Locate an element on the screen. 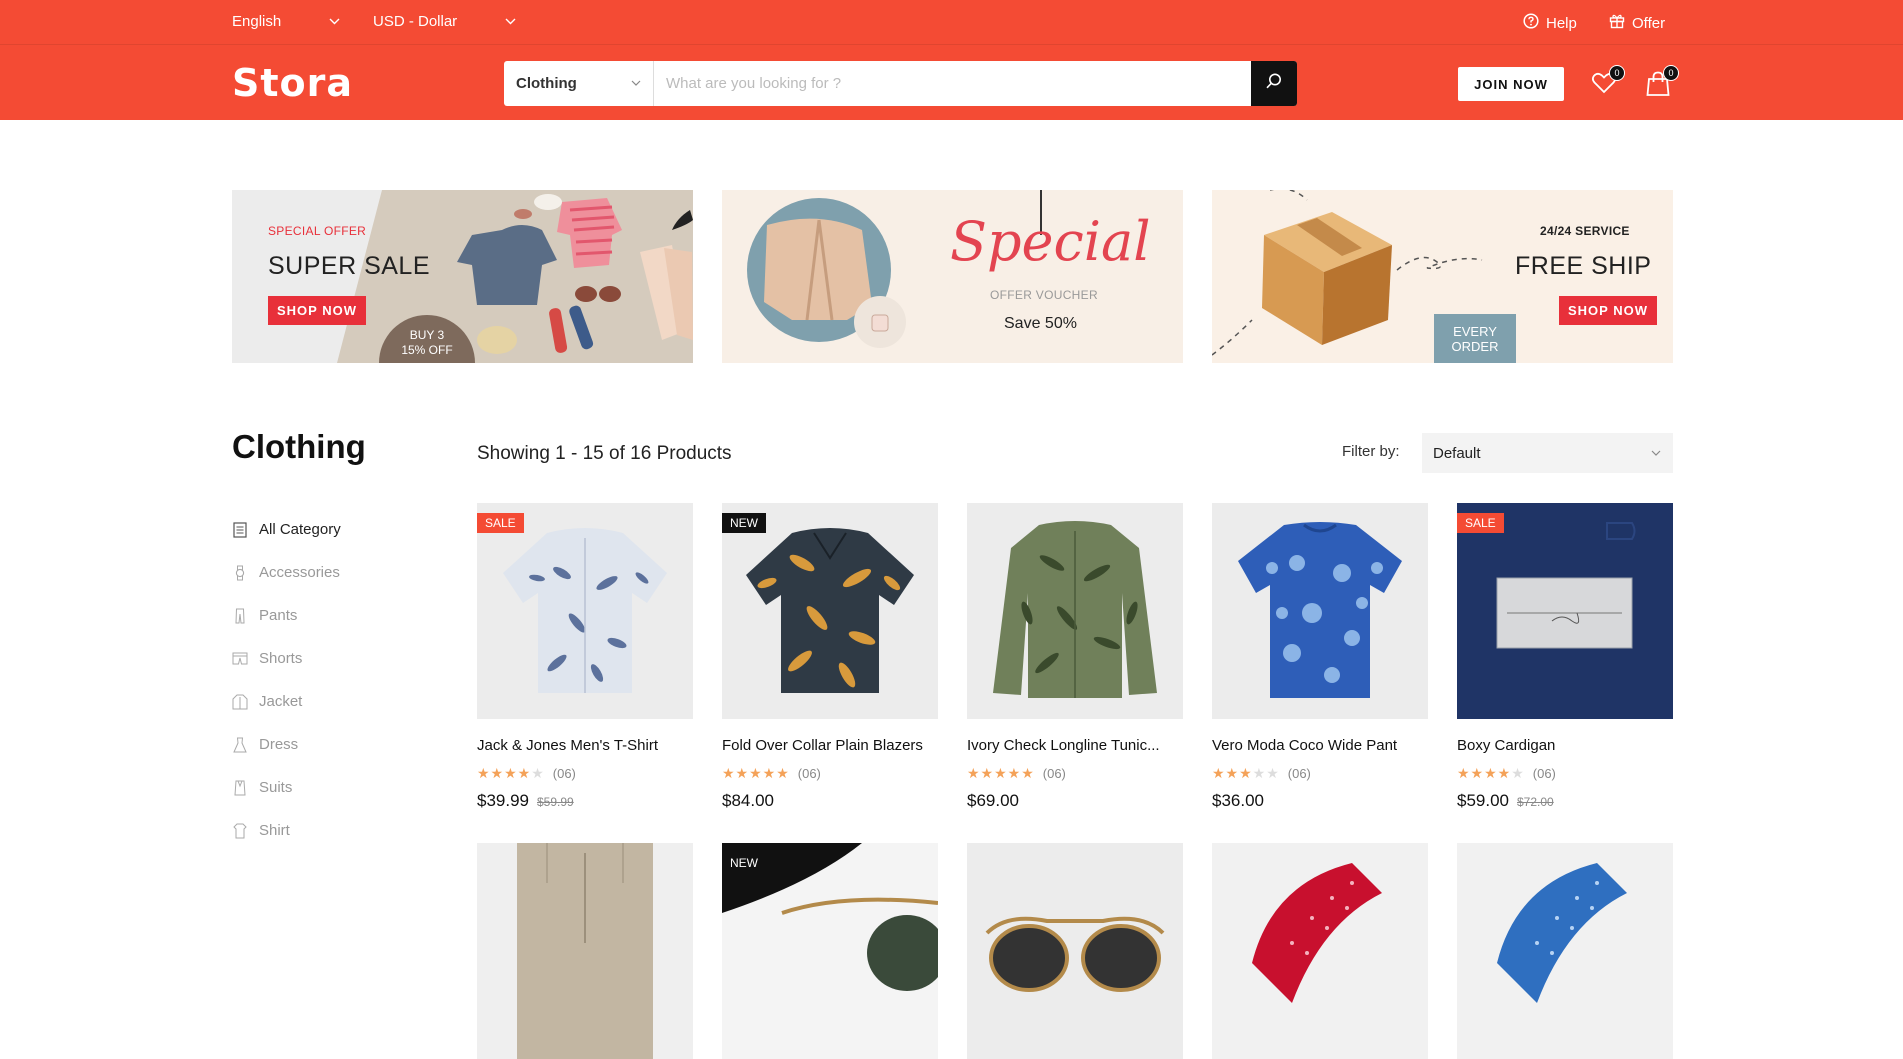 The image size is (1903, 1059). old-price: $72.00 is located at coordinates (1535, 802).